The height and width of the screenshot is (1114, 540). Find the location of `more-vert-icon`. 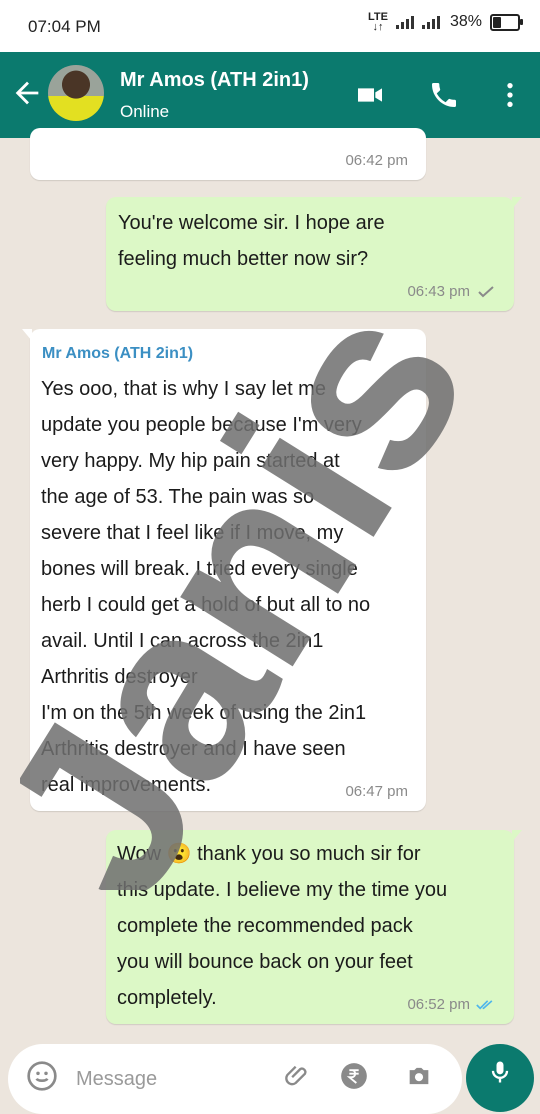

more-vert-icon is located at coordinates (510, 95).